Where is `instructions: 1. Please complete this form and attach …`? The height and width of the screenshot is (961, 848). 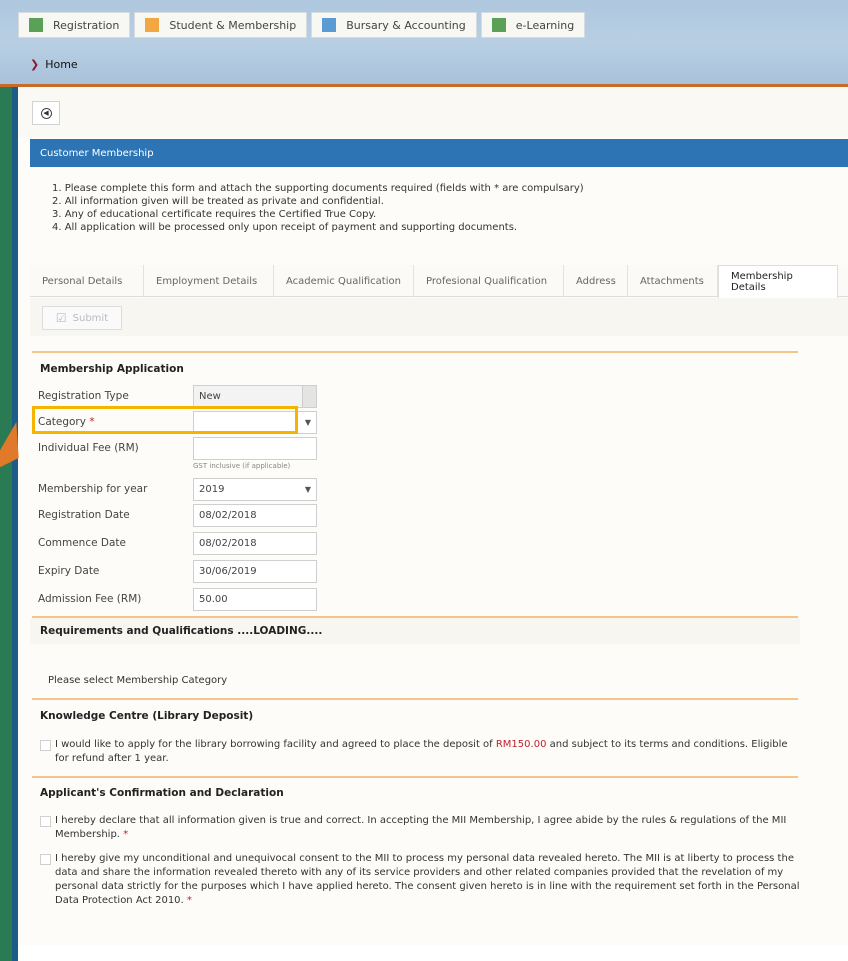
instructions: 1. Please complete this form and attach … is located at coordinates (318, 208).